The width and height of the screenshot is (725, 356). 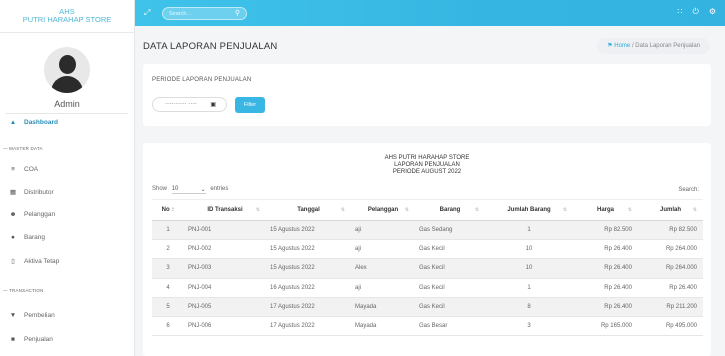 I want to click on sidebar-item-distributor: ▦ Distributor, so click(x=31, y=192).